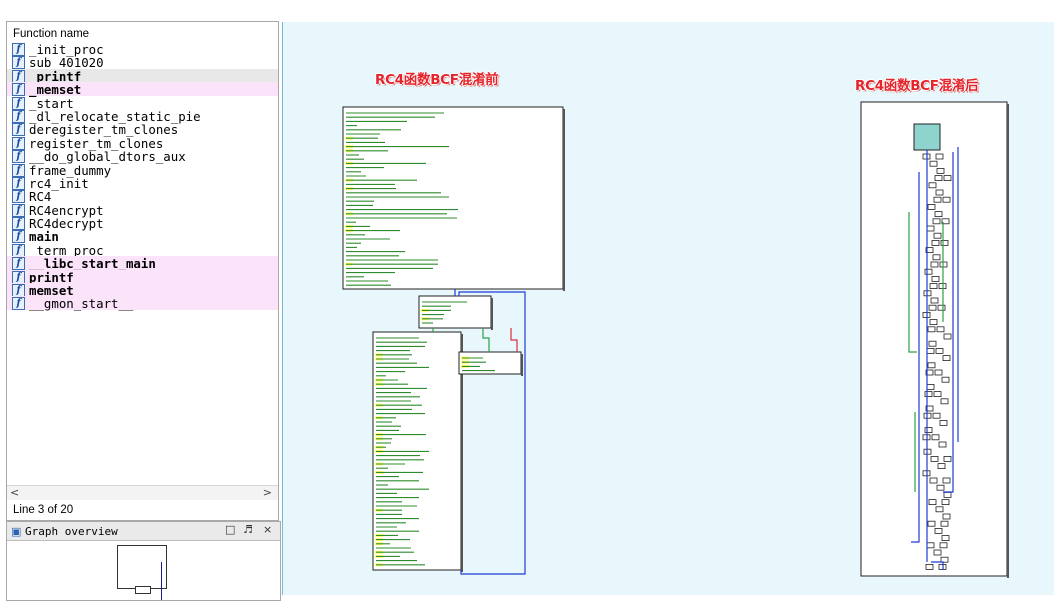  Describe the element at coordinates (51, 34) in the screenshot. I see `functions-column-header: Function name` at that location.